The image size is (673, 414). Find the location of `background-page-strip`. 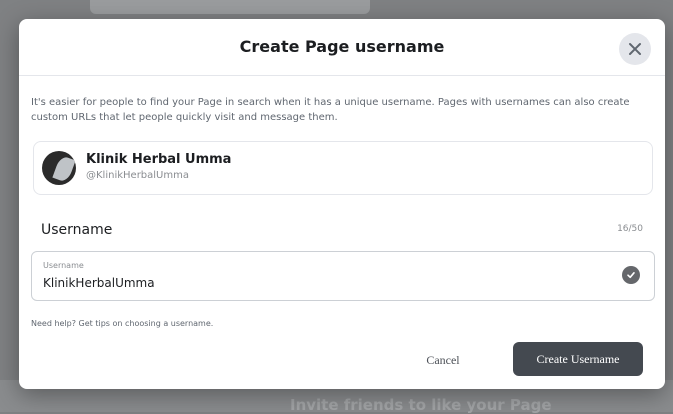

background-page-strip is located at coordinates (230, 7).